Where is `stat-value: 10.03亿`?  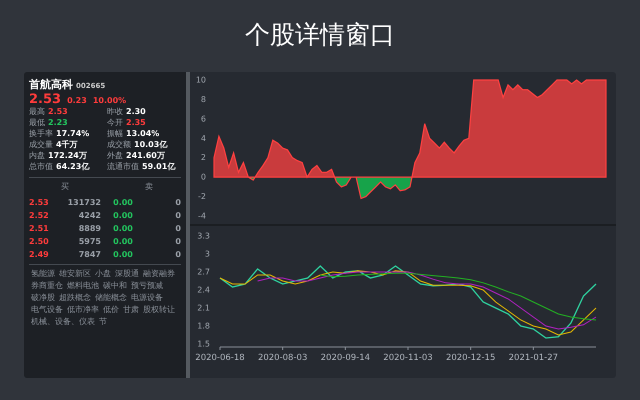 stat-value: 10.03亿 is located at coordinates (151, 145).